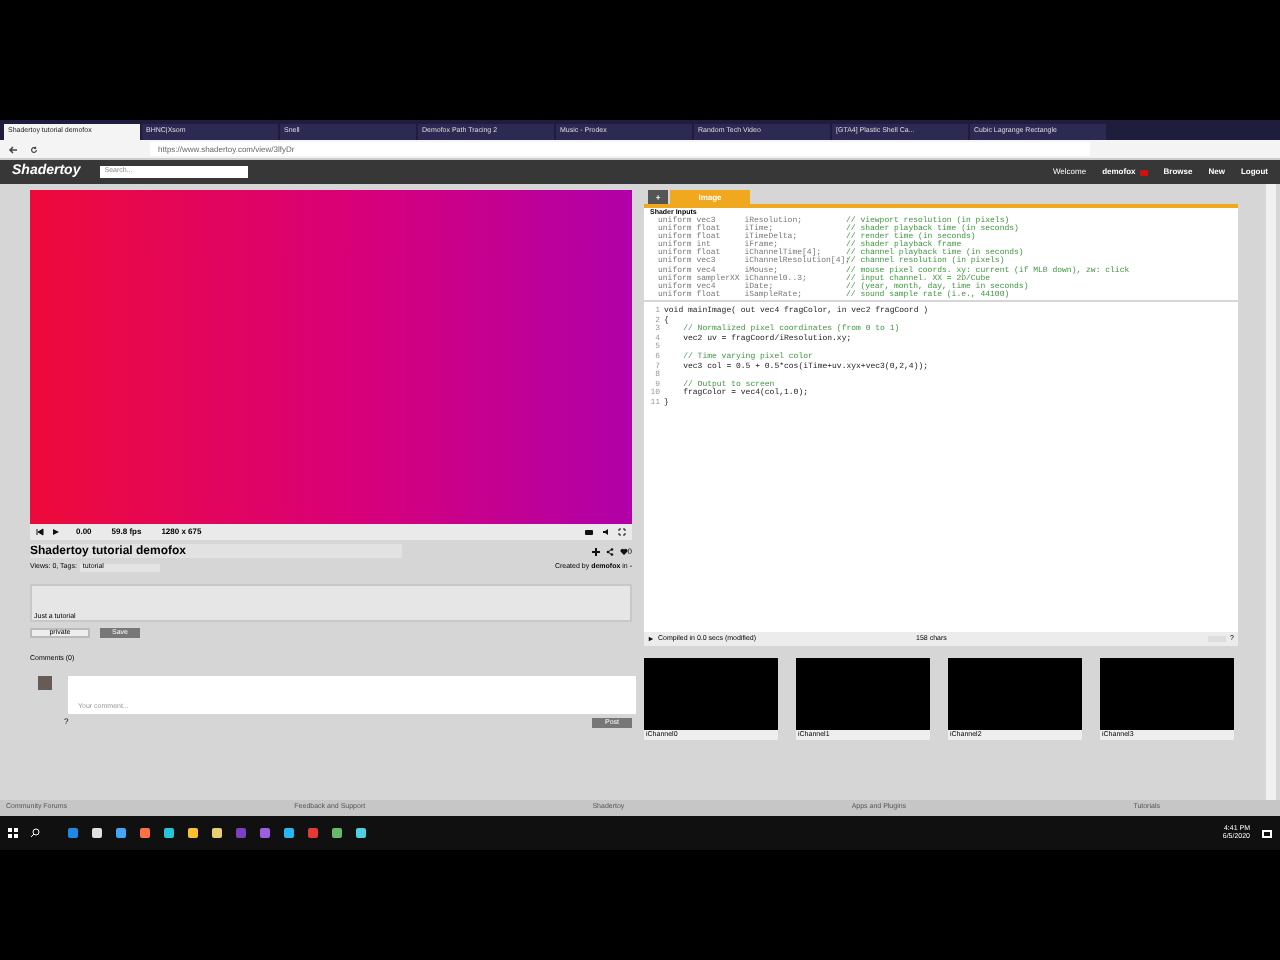 This screenshot has height=960, width=1280. Describe the element at coordinates (40, 532) in the screenshot. I see `rewind-icon` at that location.